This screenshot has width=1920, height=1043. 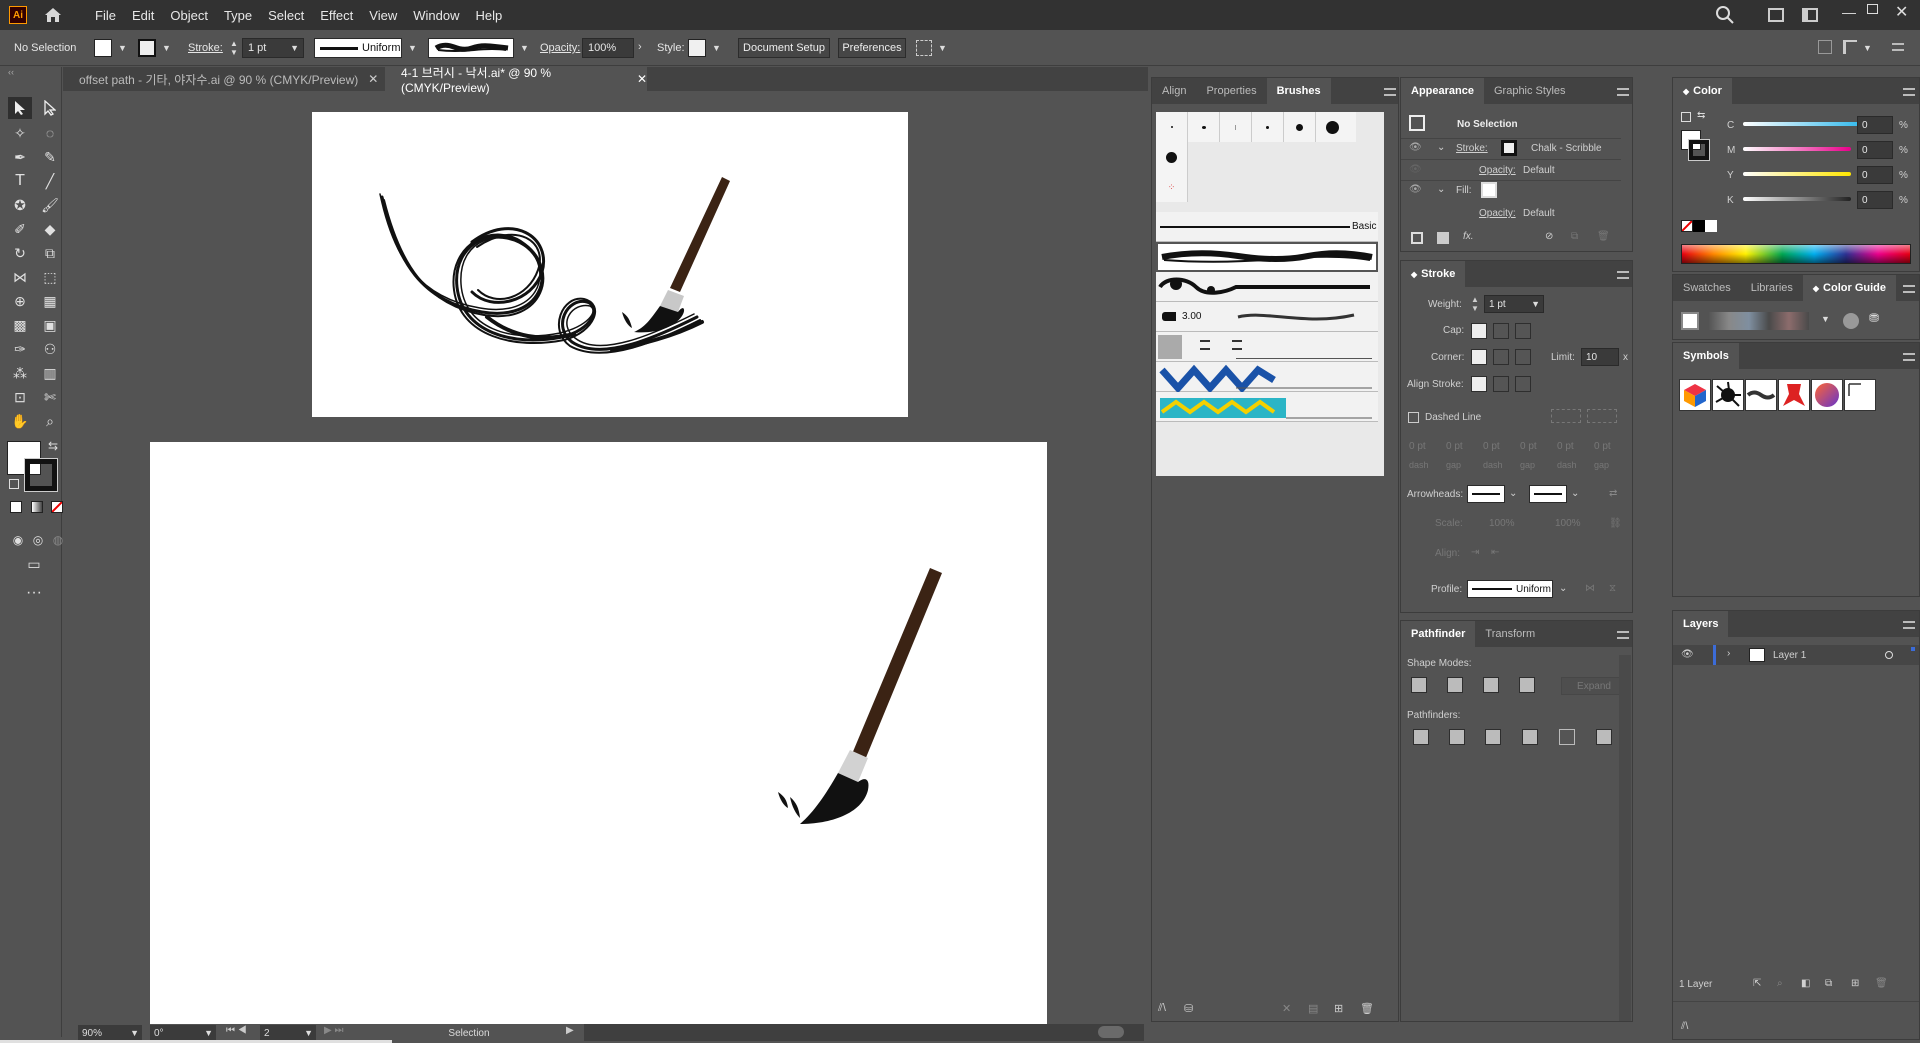 I want to click on home-icon, so click(x=53, y=15).